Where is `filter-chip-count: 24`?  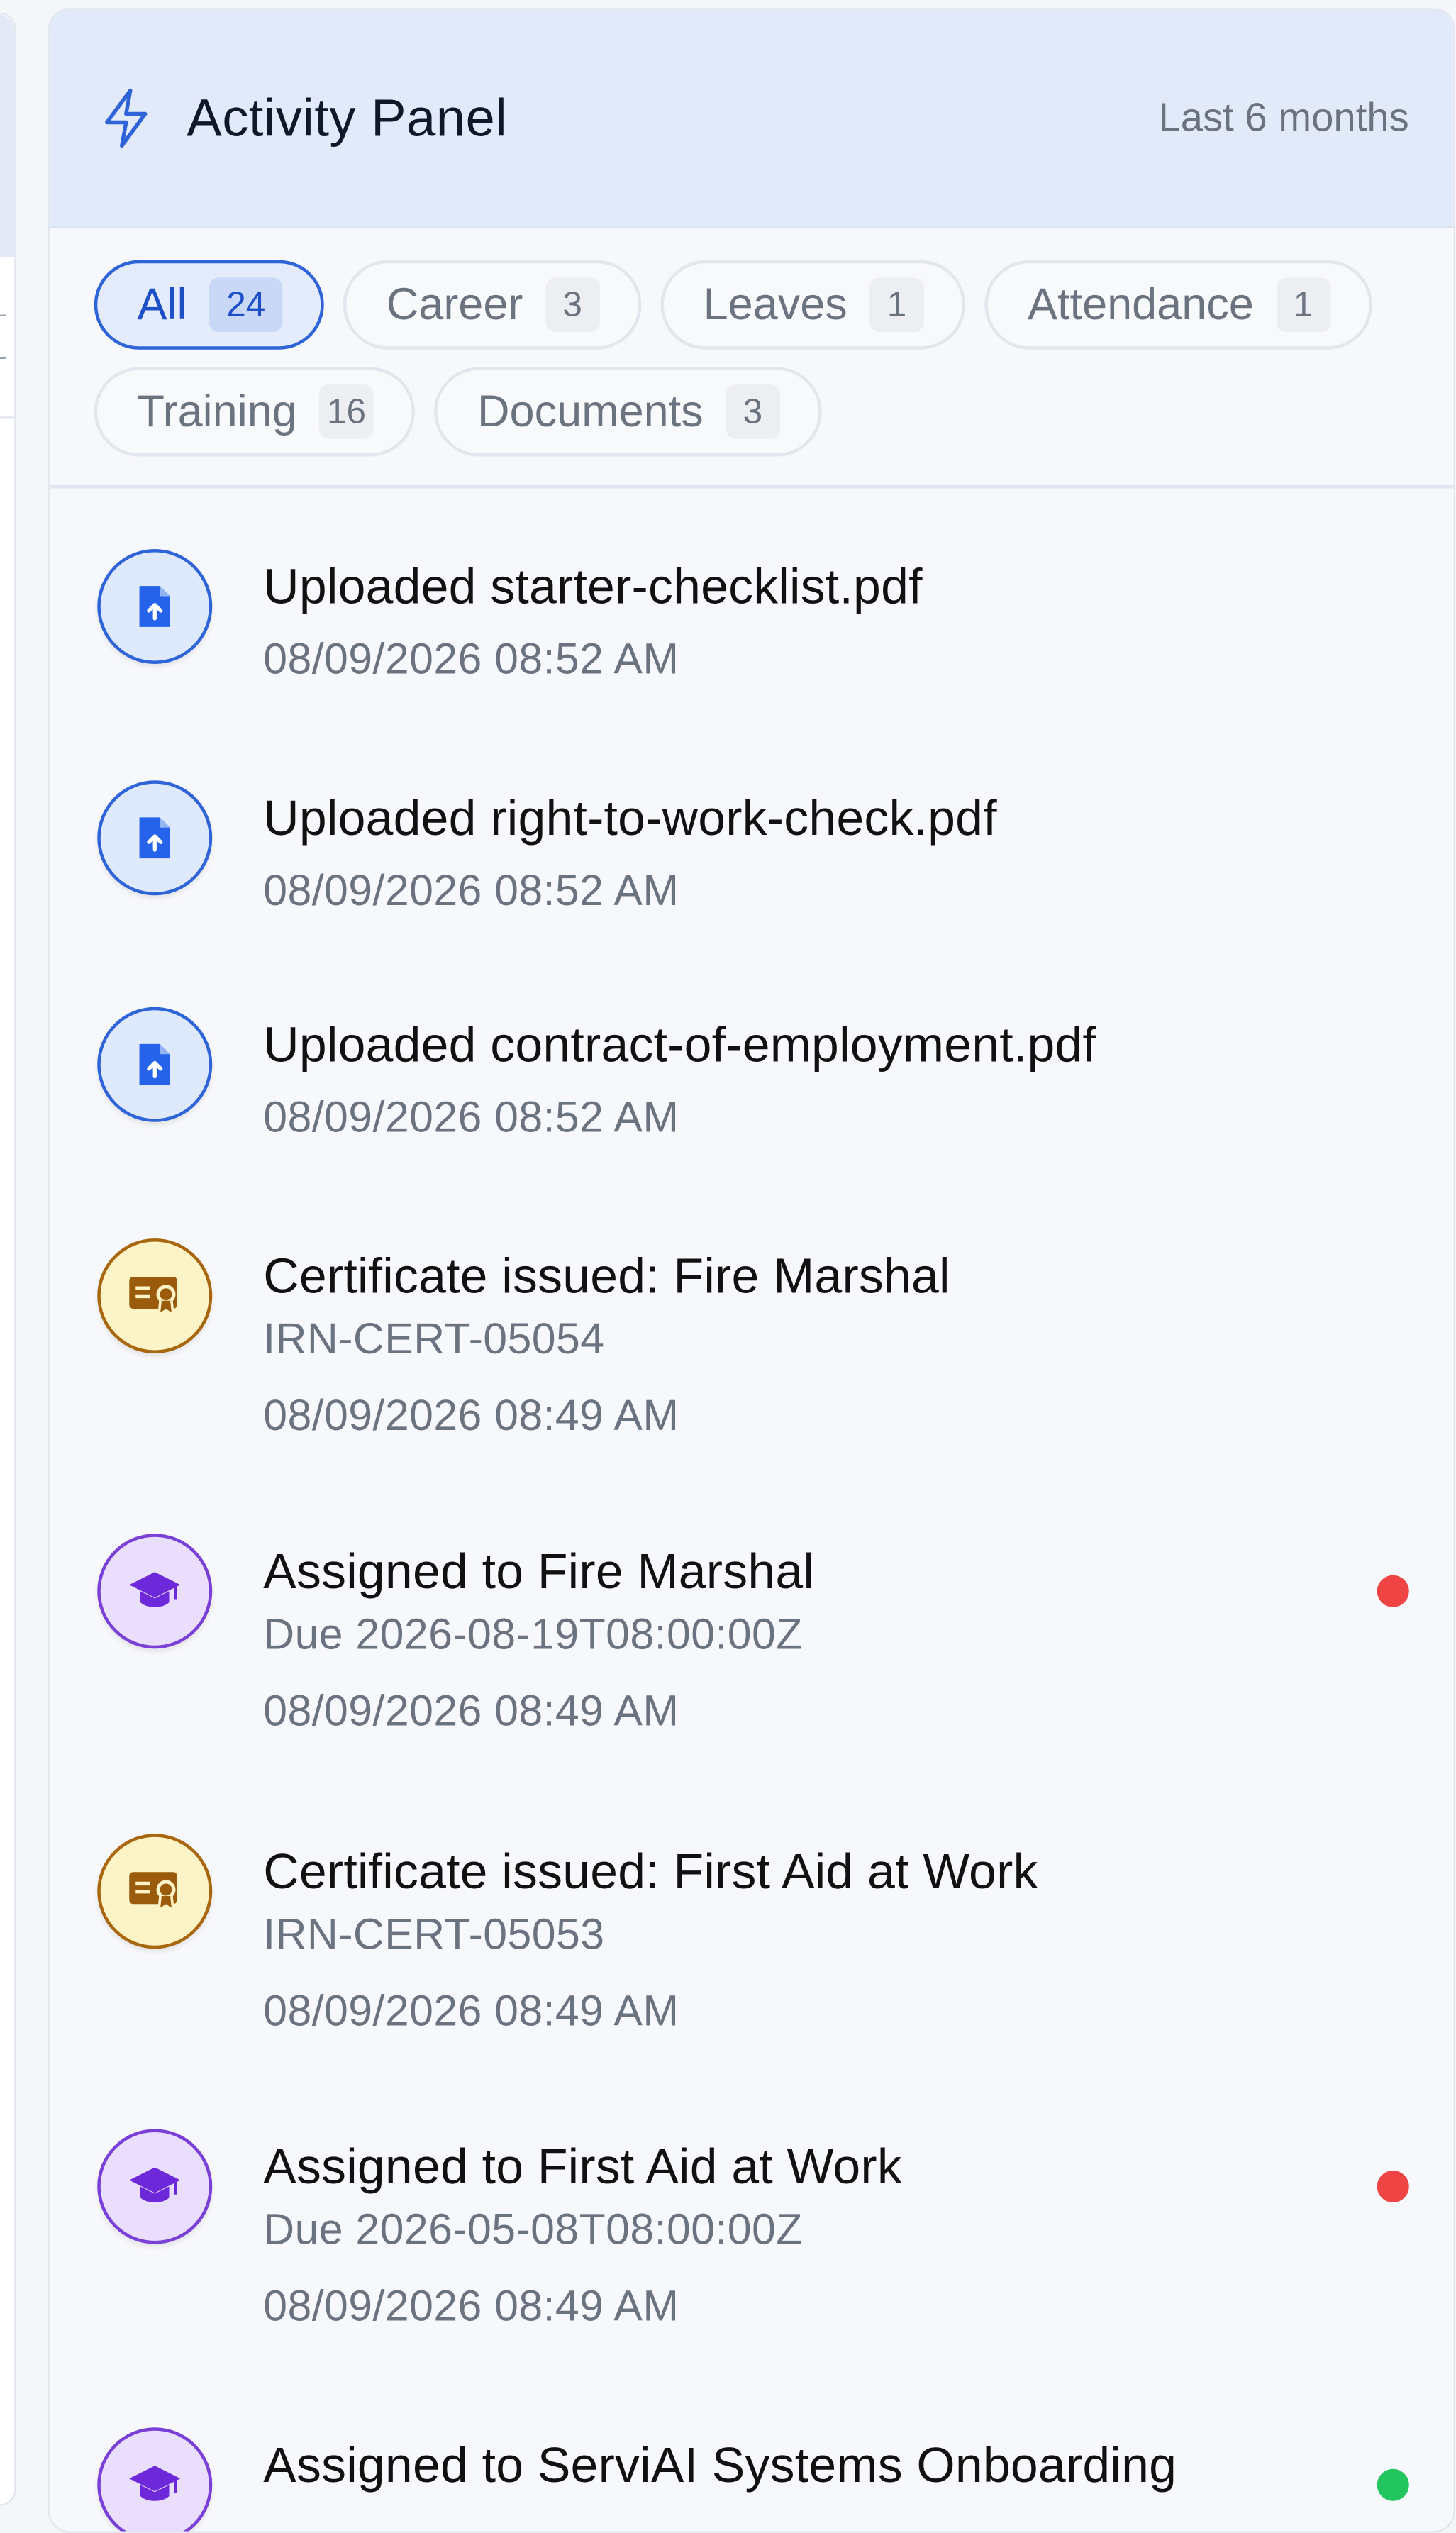
filter-chip-count: 24 is located at coordinates (246, 304).